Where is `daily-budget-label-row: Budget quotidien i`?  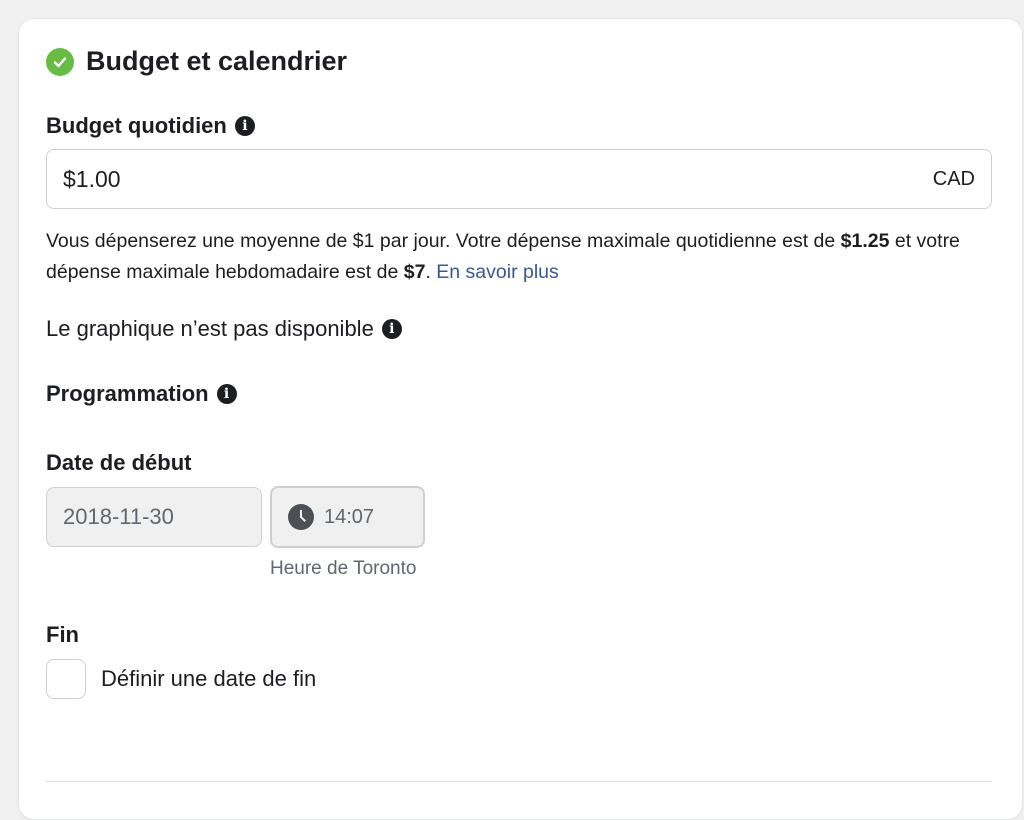
daily-budget-label-row: Budget quotidien i is located at coordinates (150, 126).